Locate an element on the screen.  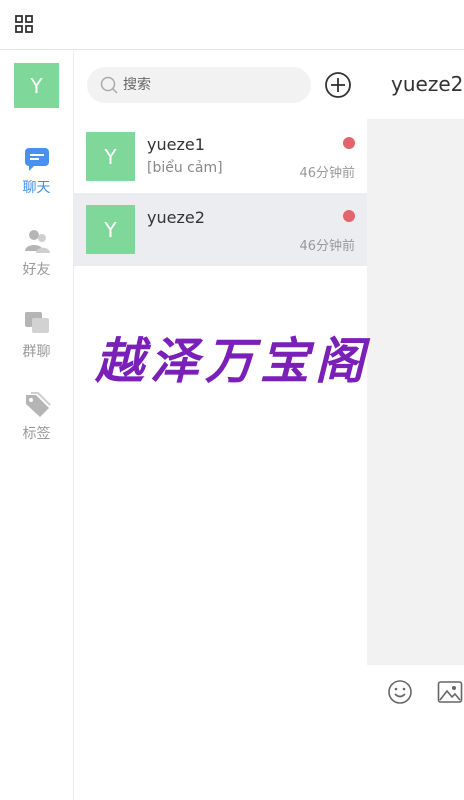
watermark-text: 越泽万宝阁 is located at coordinates (233, 361).